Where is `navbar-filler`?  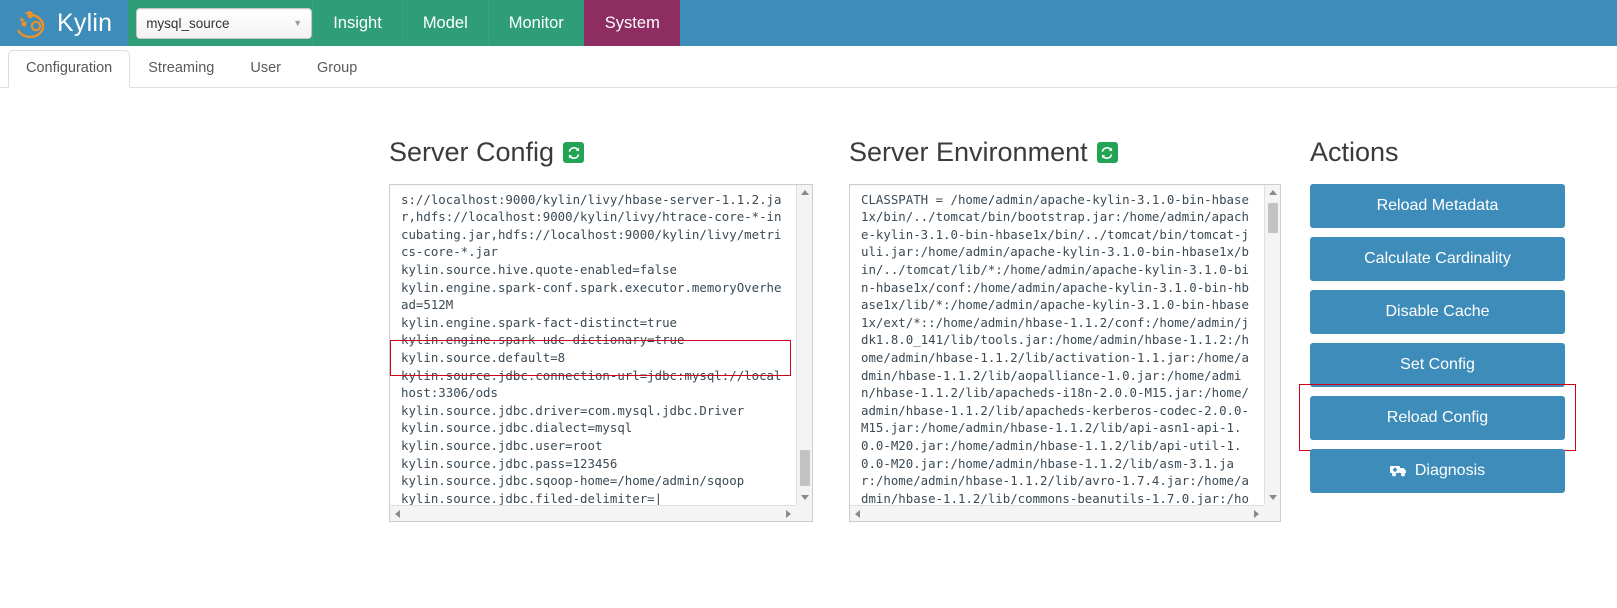 navbar-filler is located at coordinates (1148, 23).